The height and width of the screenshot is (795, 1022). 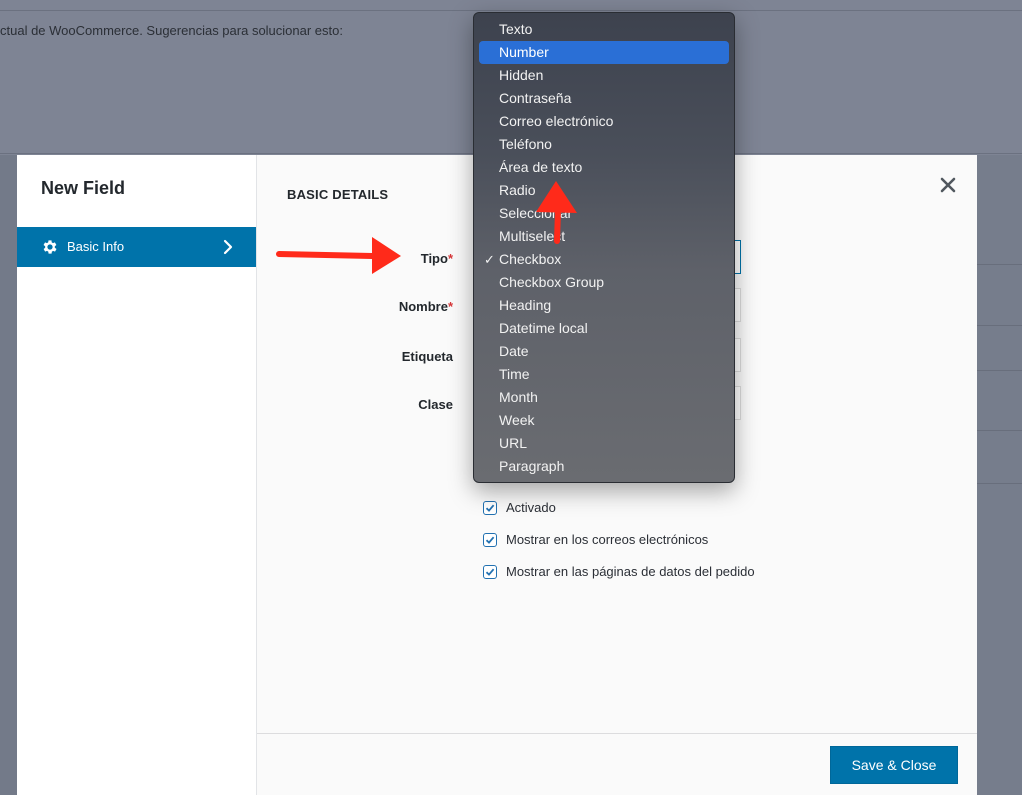 What do you see at coordinates (489, 259) in the screenshot?
I see `selected-check-icon: ✓` at bounding box center [489, 259].